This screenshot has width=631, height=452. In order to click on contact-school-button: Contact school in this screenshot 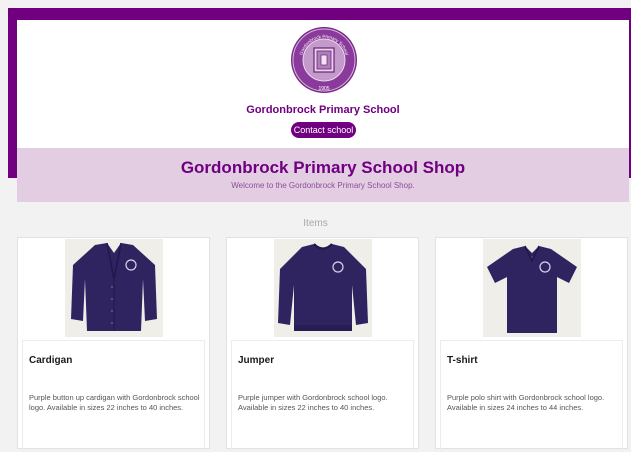, I will do `click(323, 130)`.